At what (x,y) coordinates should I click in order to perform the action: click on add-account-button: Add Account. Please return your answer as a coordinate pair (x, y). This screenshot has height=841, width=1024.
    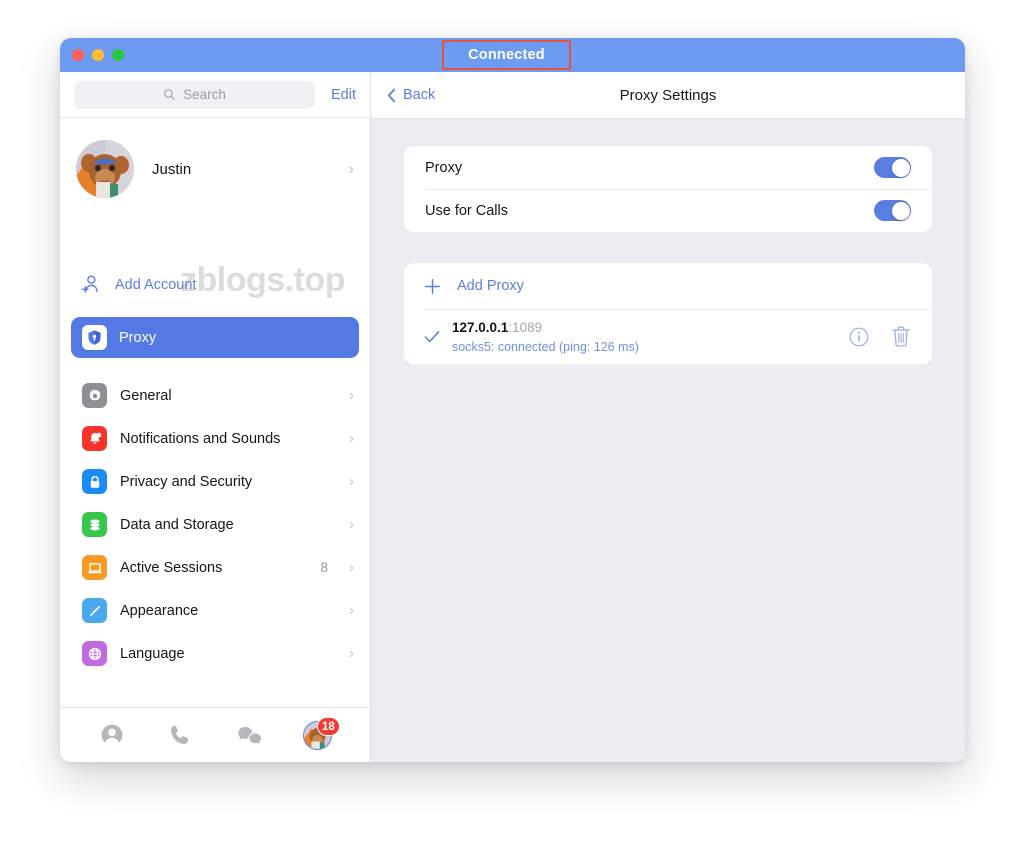
    Looking at the image, I should click on (215, 284).